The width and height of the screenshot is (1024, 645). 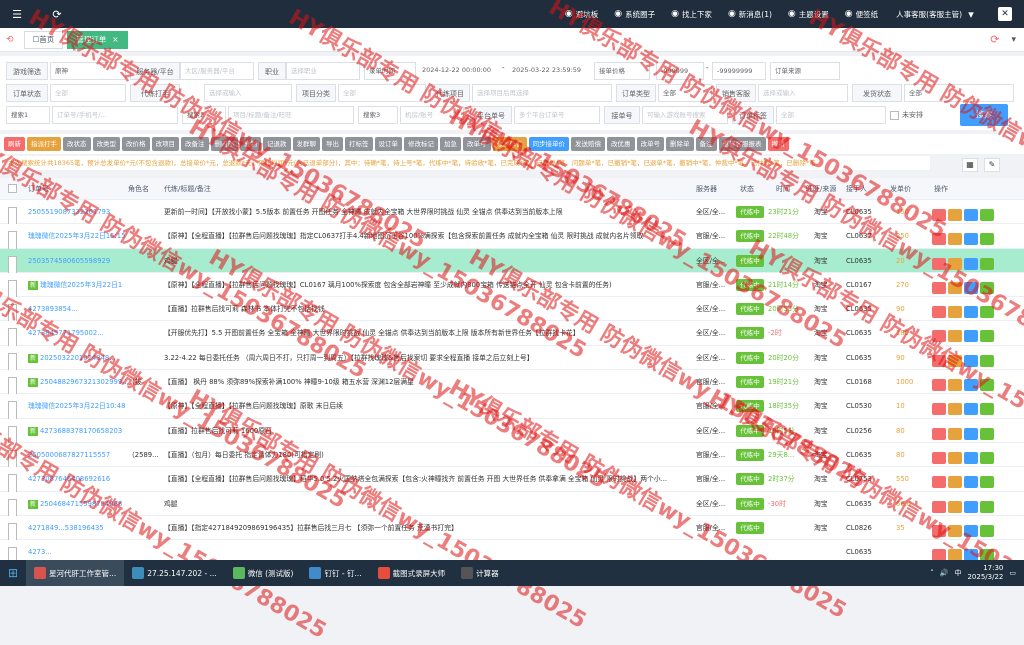 What do you see at coordinates (866, 406) in the screenshot?
I see `agent: CL0530` at bounding box center [866, 406].